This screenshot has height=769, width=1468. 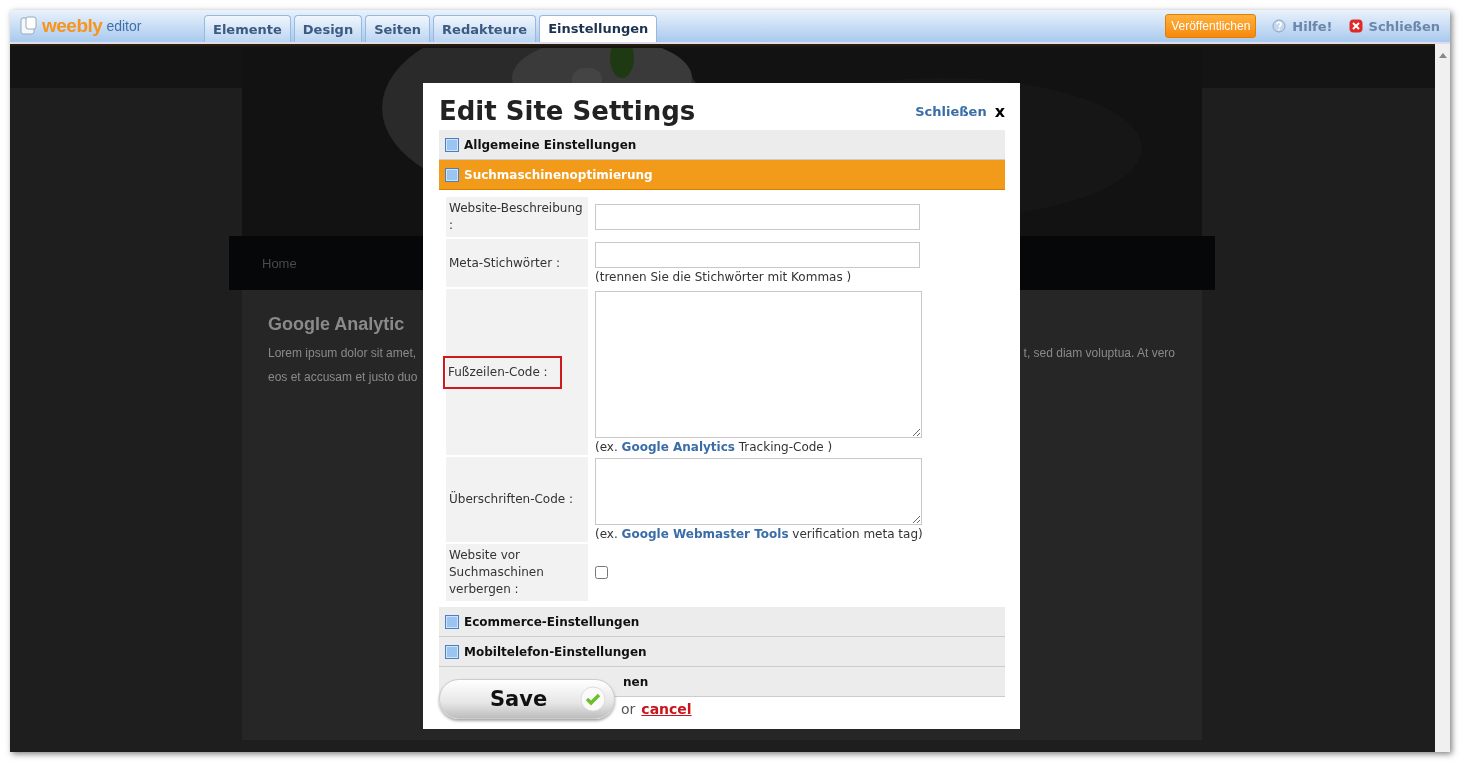 What do you see at coordinates (72, 26) in the screenshot?
I see `logo: weebly` at bounding box center [72, 26].